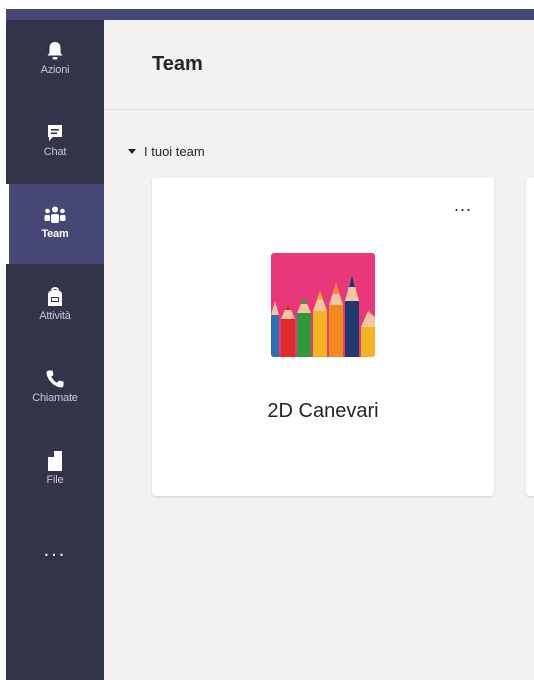  Describe the element at coordinates (55, 51) in the screenshot. I see `bell-icon` at that location.